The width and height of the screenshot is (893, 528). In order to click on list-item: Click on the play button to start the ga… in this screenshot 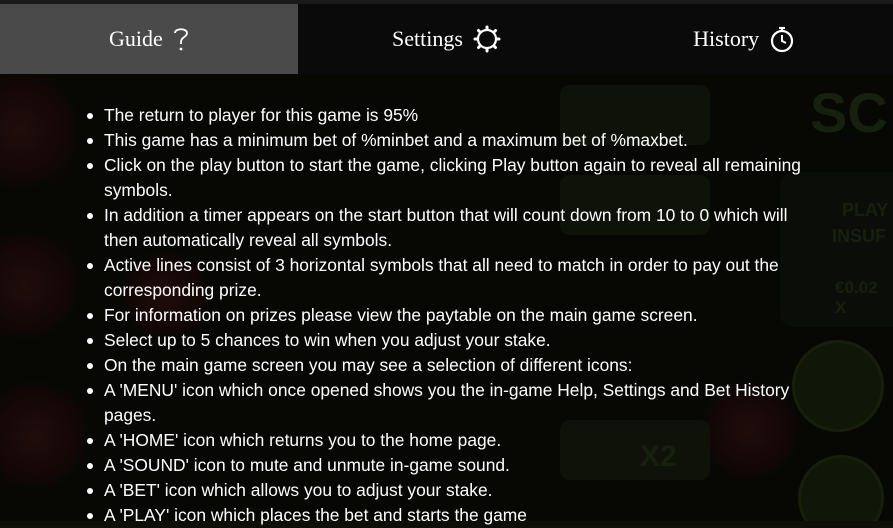, I will do `click(455, 178)`.